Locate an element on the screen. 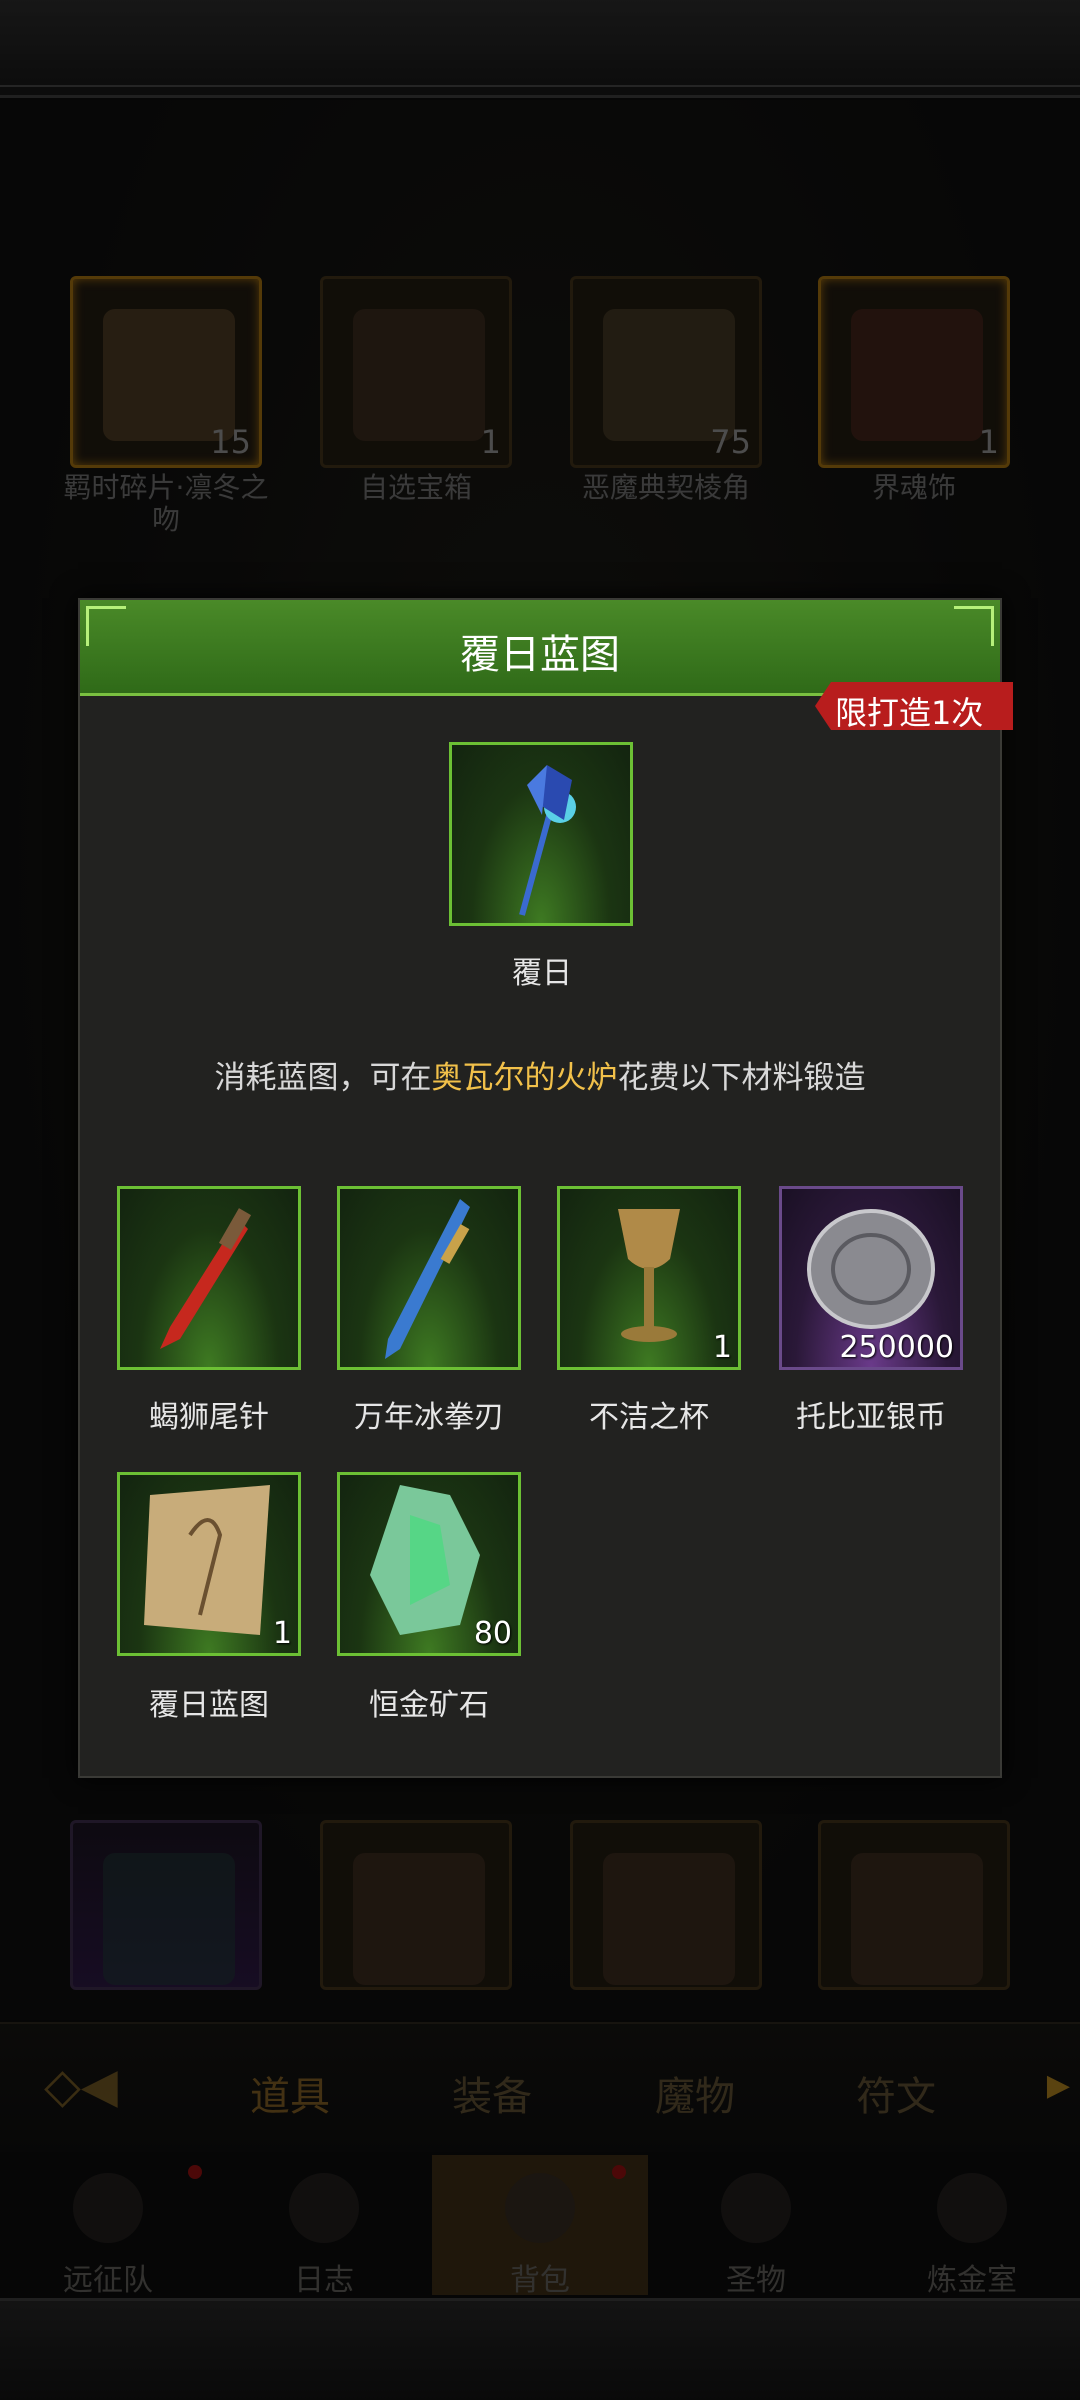  dialog-title: 覆日蓝图 is located at coordinates (540, 655).